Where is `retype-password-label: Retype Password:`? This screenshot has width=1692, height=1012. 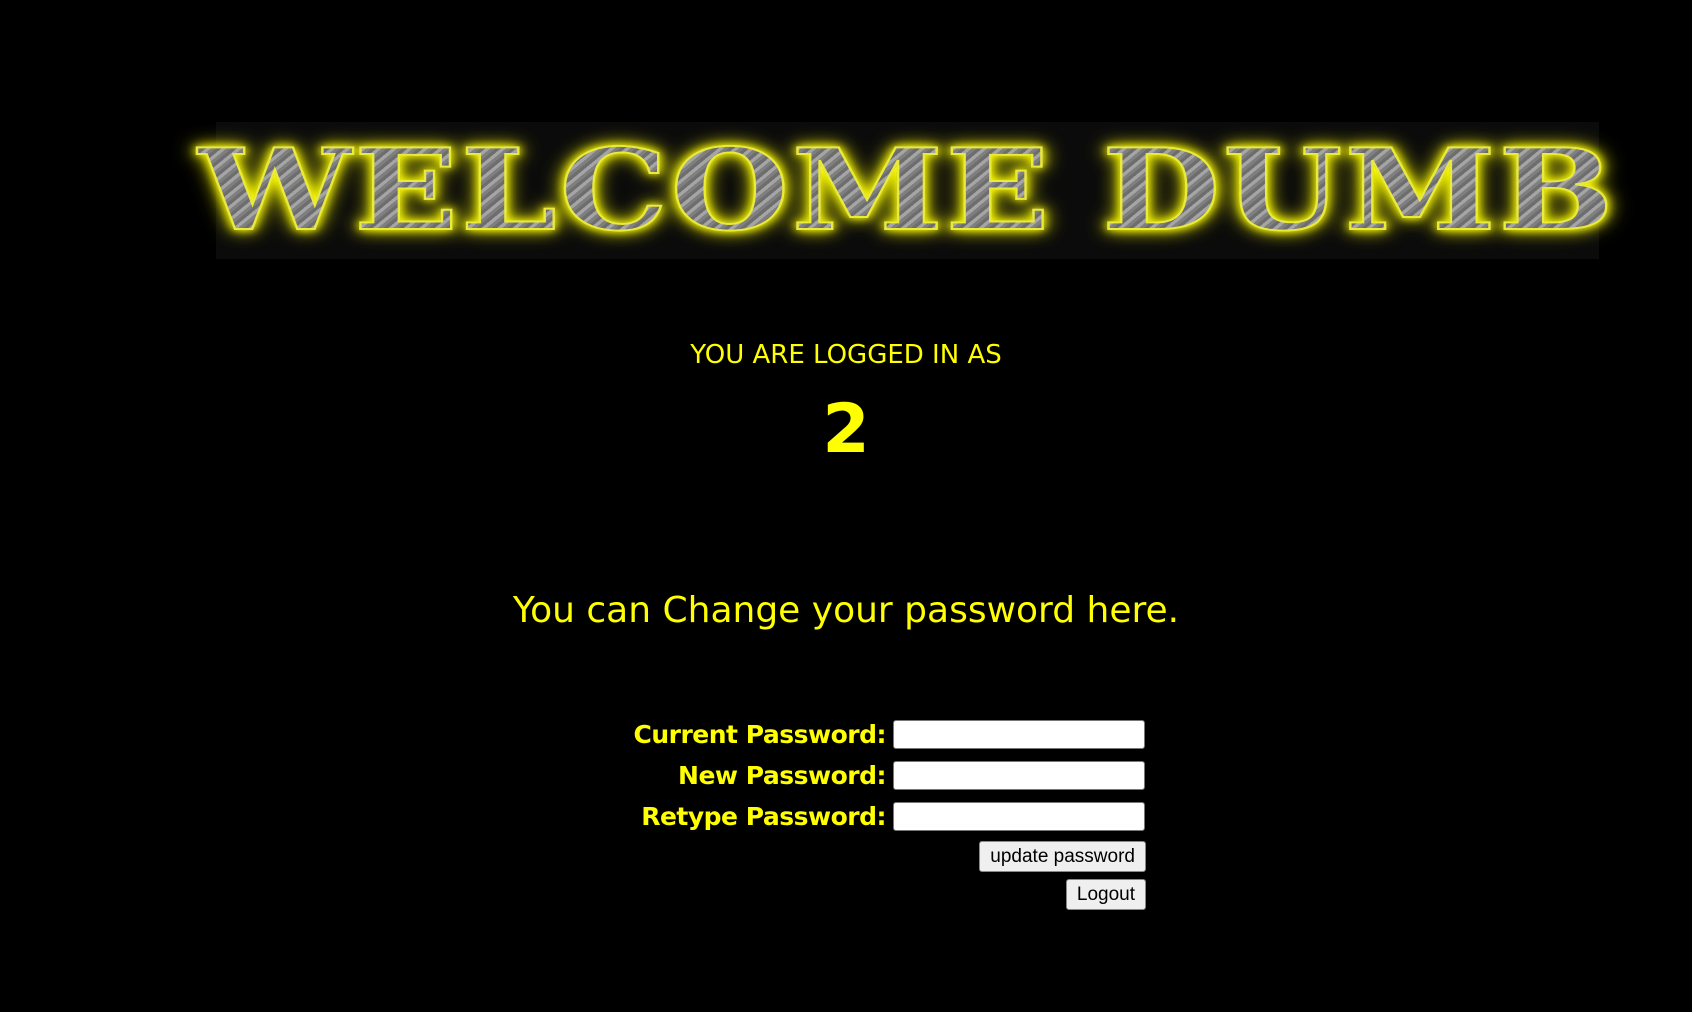 retype-password-label: Retype Password: is located at coordinates (763, 816).